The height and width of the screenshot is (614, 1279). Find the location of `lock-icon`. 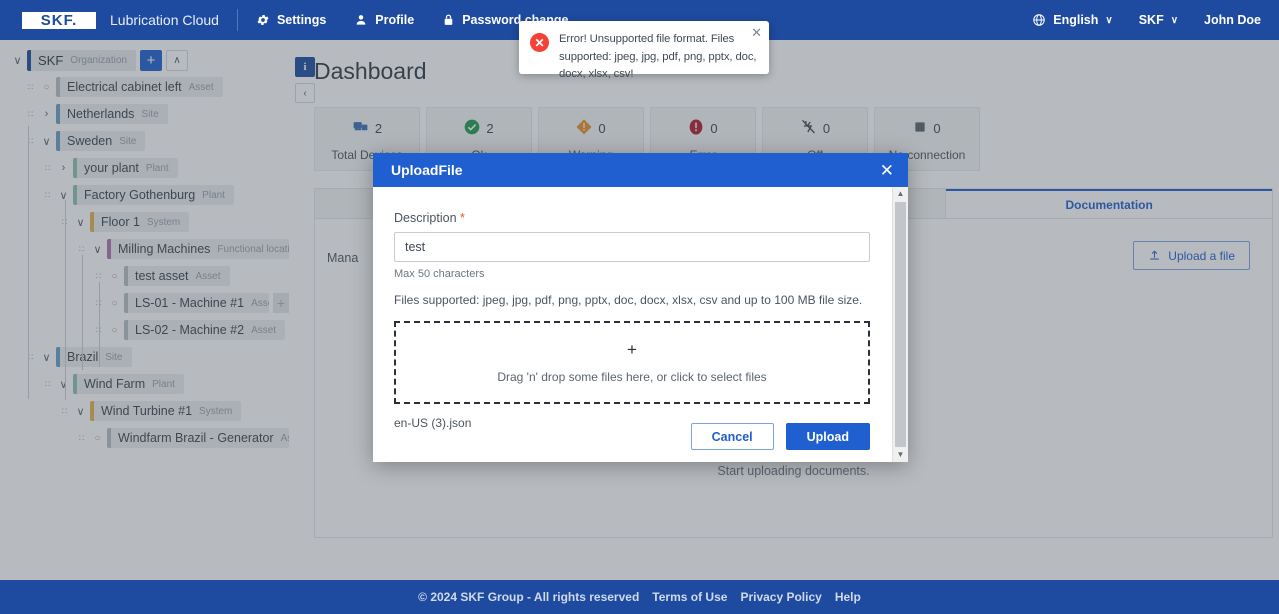

lock-icon is located at coordinates (448, 20).